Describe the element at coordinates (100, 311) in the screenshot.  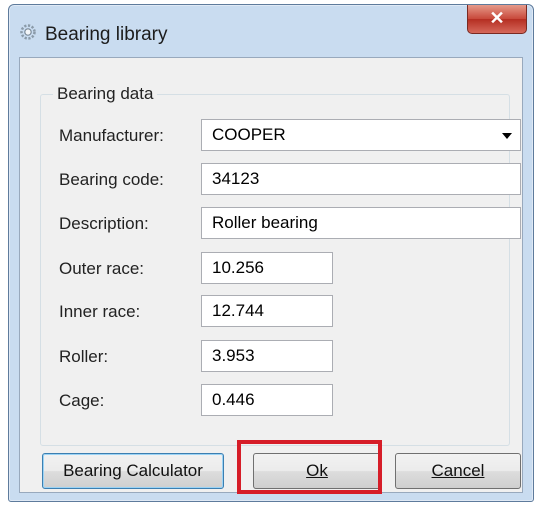
I see `inner-race-label: Inner race:` at that location.